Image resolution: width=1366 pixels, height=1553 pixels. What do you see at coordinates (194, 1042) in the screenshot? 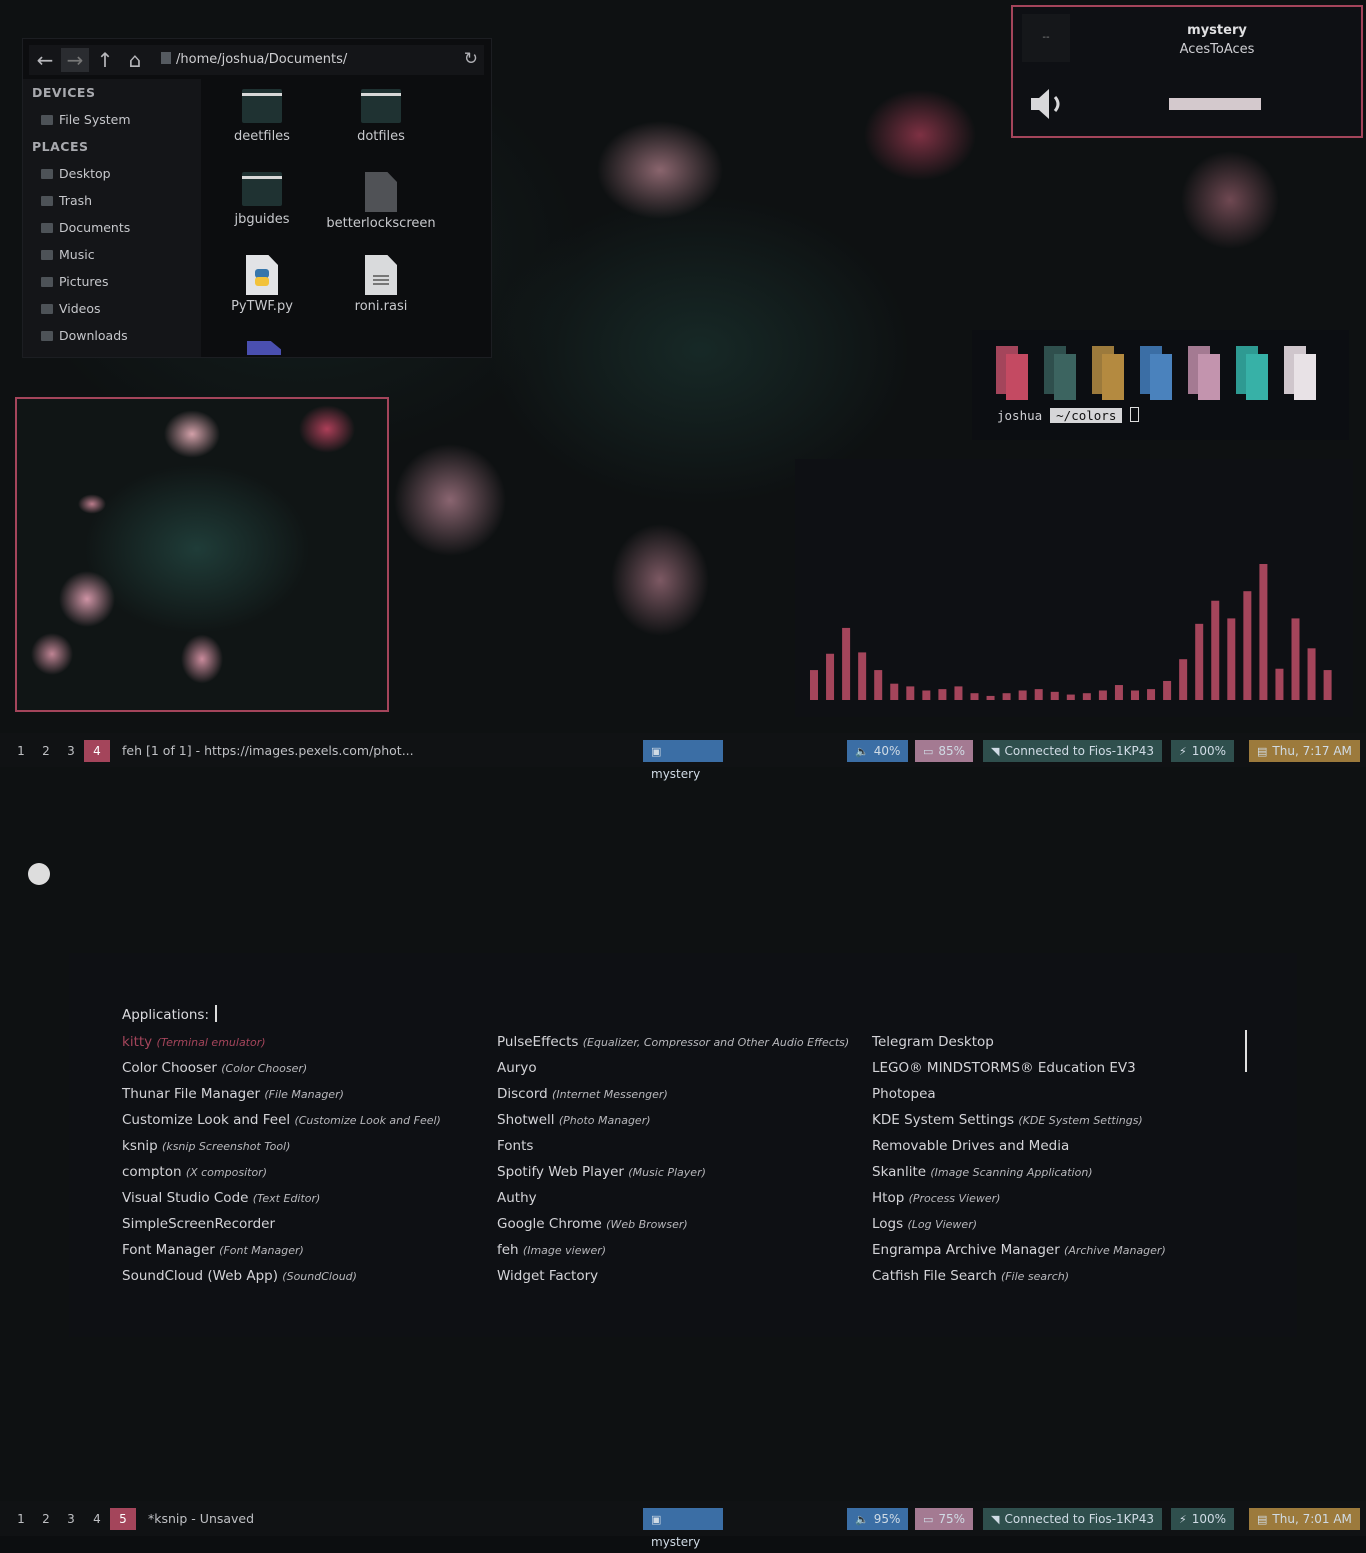
I see `launcher-entry: kitty (Terminal emulator)` at bounding box center [194, 1042].